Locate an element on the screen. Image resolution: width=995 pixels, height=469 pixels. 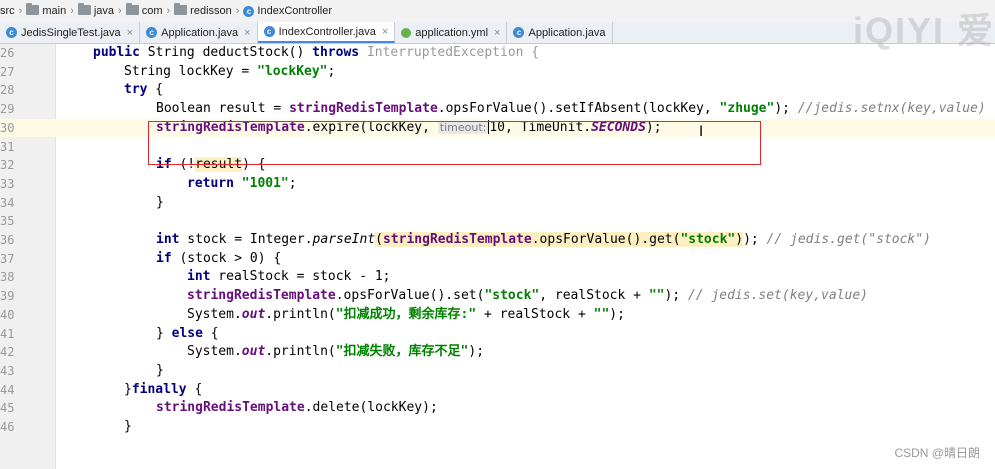
line-number: 42 is located at coordinates (7, 352).